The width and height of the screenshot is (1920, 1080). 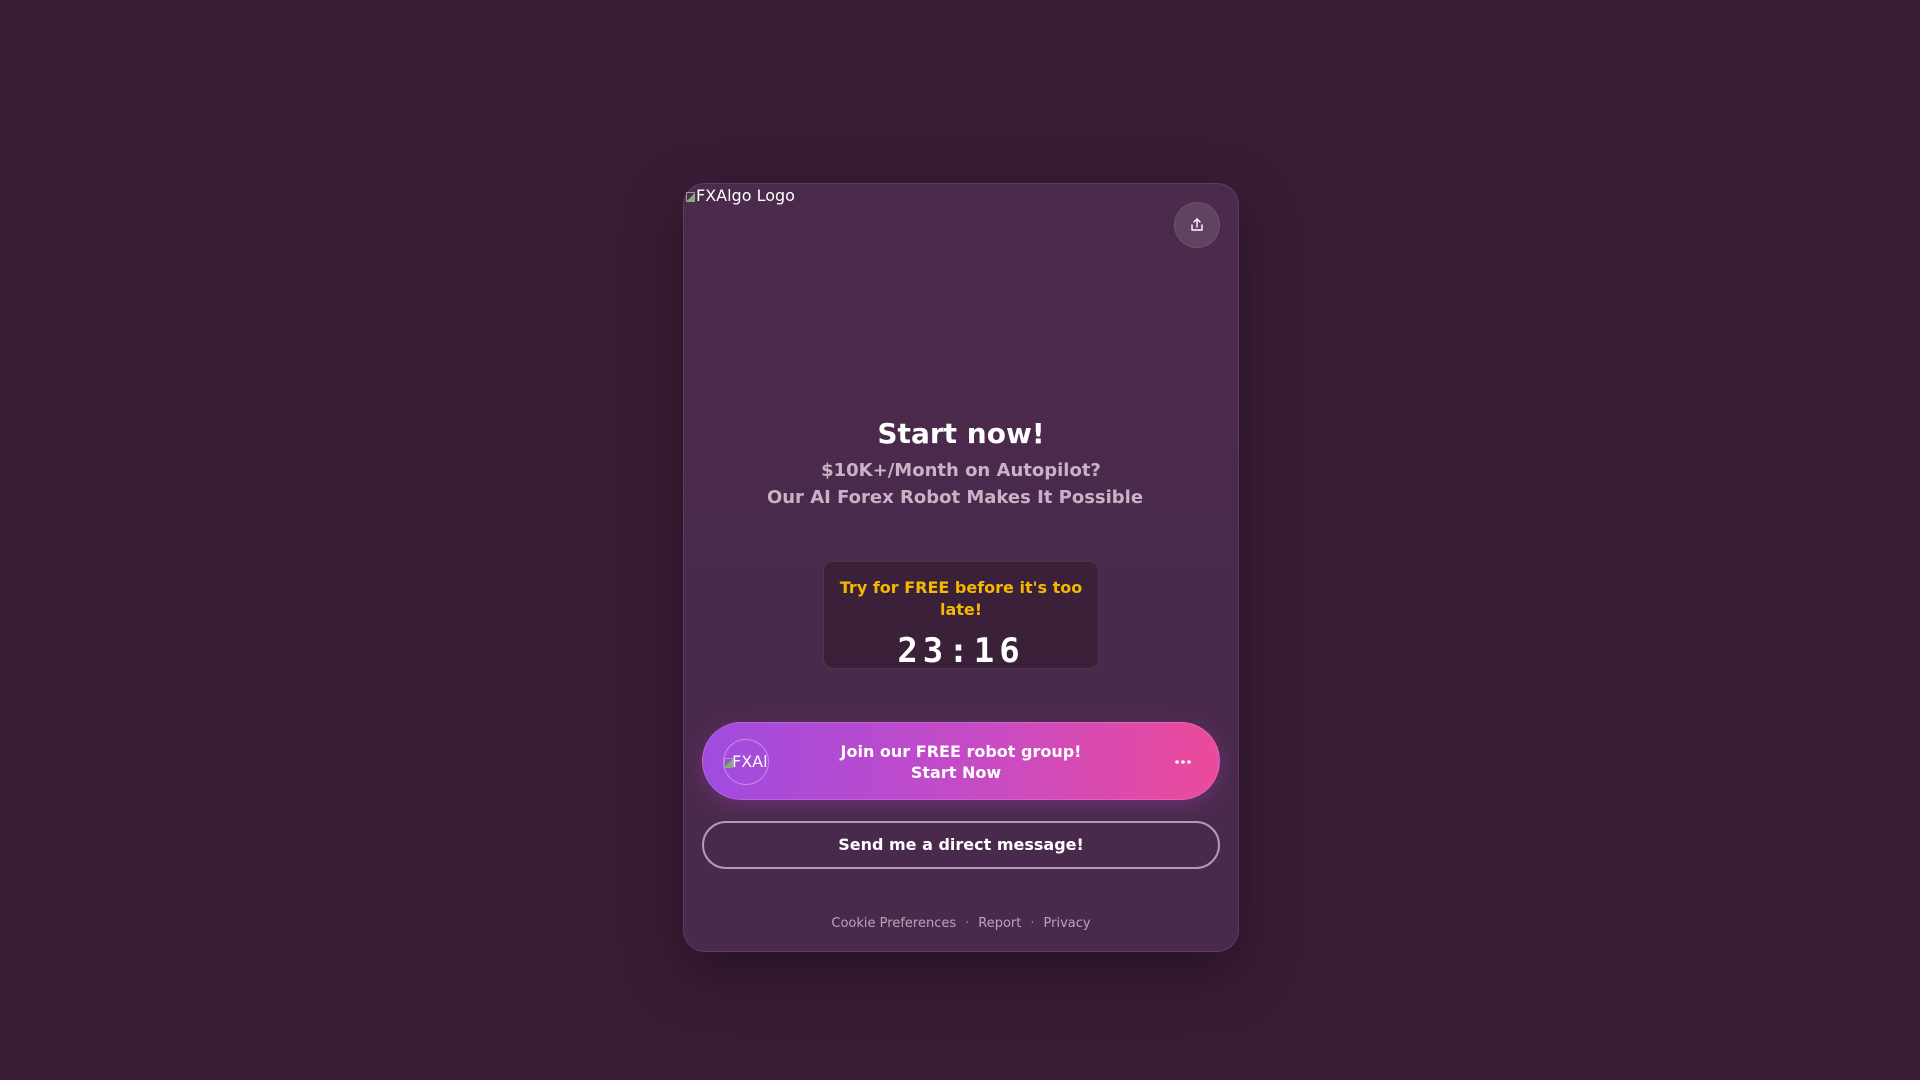 What do you see at coordinates (961, 924) in the screenshot?
I see `footer-links: Cookie Preferences · Report · Privacy` at bounding box center [961, 924].